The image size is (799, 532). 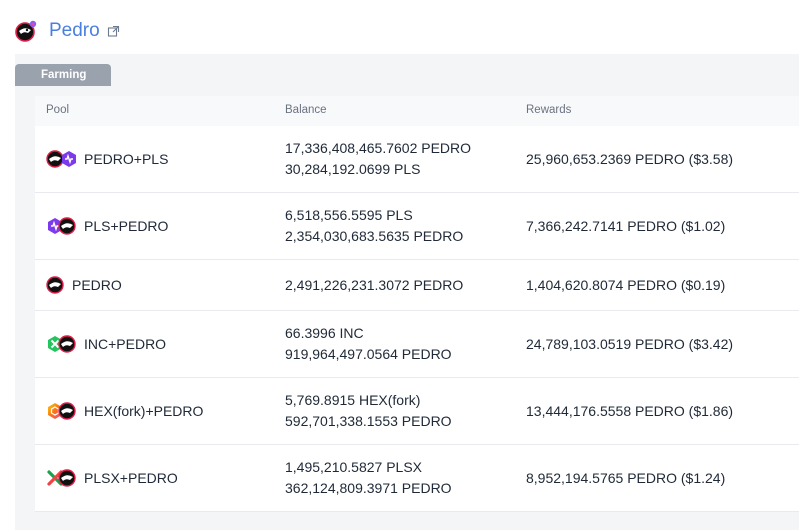 What do you see at coordinates (630, 159) in the screenshot?
I see `rewards-cell: 25,960,653.2369 PEDRO ($3.58)` at bounding box center [630, 159].